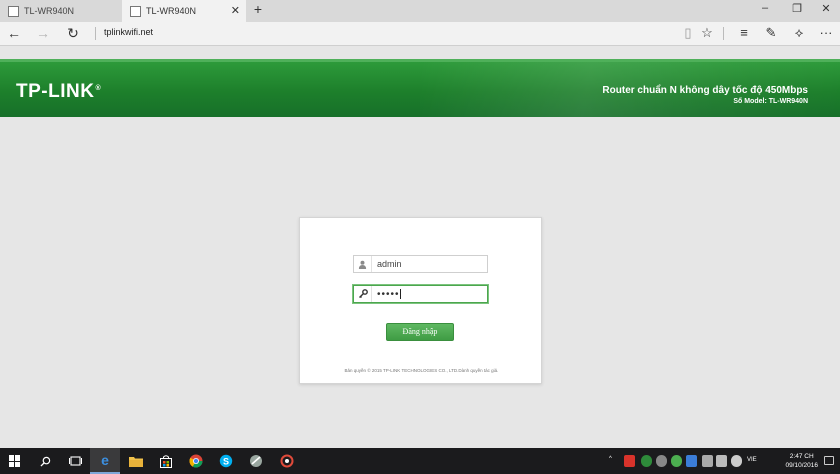 The width and height of the screenshot is (840, 474). Describe the element at coordinates (386, 294) in the screenshot. I see `password-input: •••••` at that location.